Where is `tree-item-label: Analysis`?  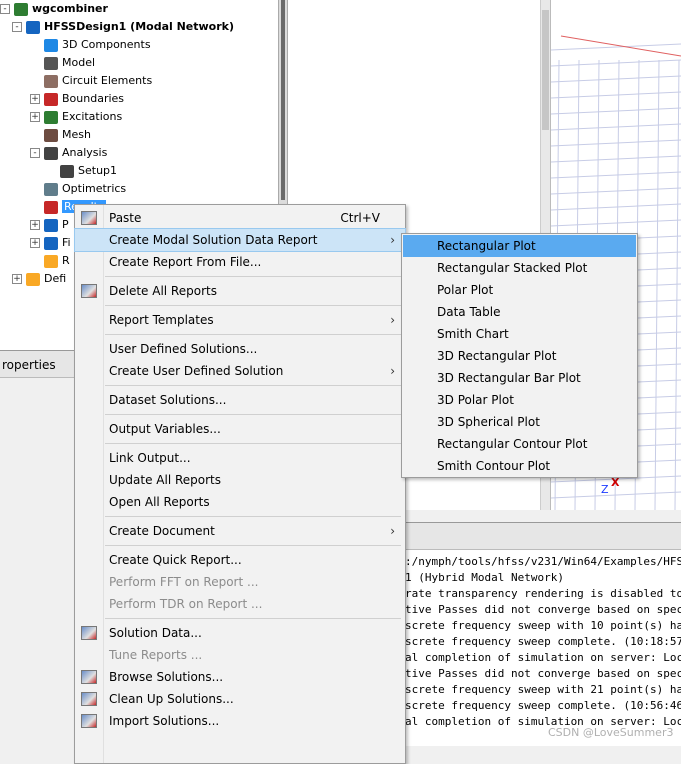
tree-item-label: Analysis is located at coordinates (85, 152).